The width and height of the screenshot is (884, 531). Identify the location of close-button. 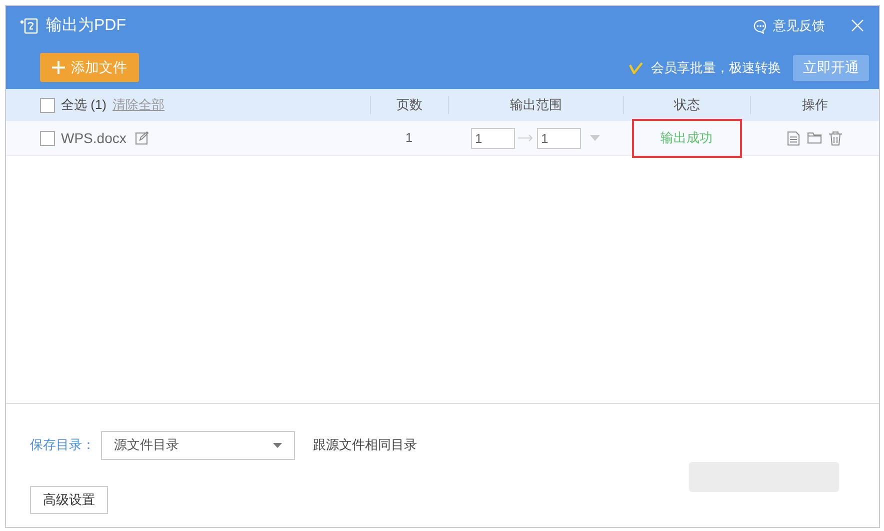
(858, 26).